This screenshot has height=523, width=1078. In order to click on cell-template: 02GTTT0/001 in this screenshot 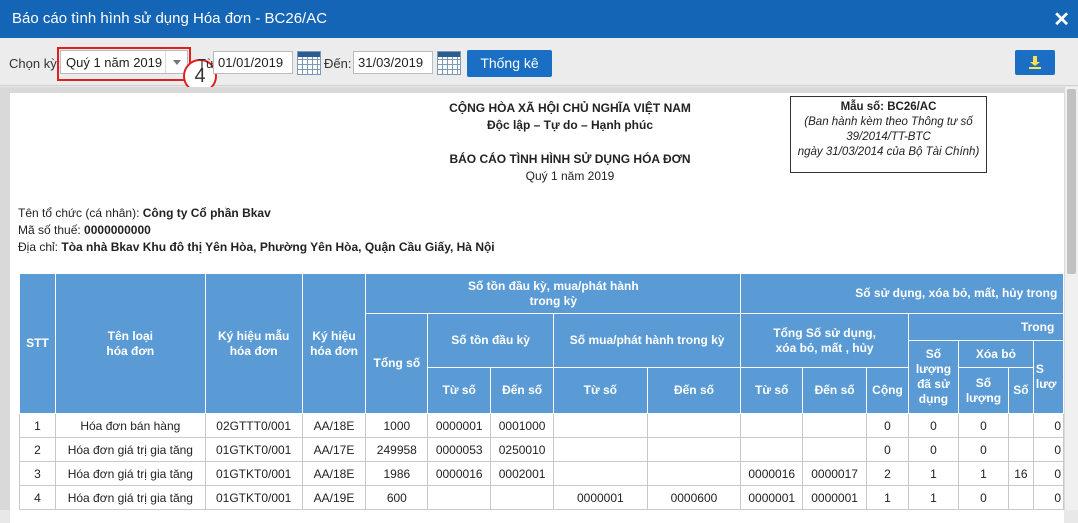, I will do `click(253, 425)`.